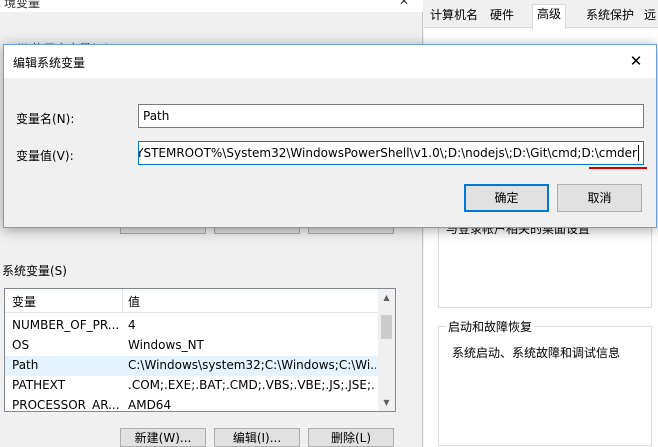  I want to click on row-variable-name: Path, so click(25, 365).